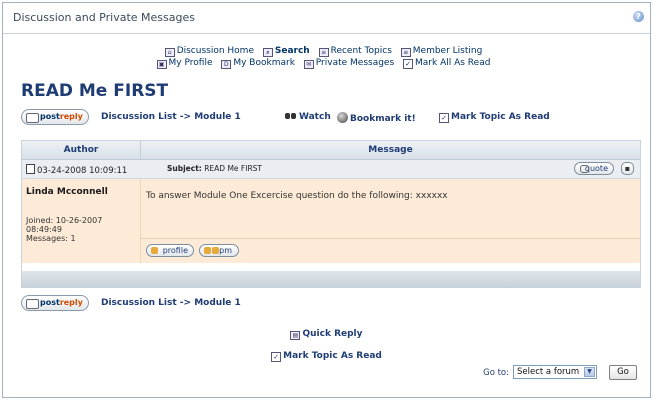 Image resolution: width=658 pixels, height=403 pixels. What do you see at coordinates (496, 373) in the screenshot?
I see `goto-label: Go to:` at bounding box center [496, 373].